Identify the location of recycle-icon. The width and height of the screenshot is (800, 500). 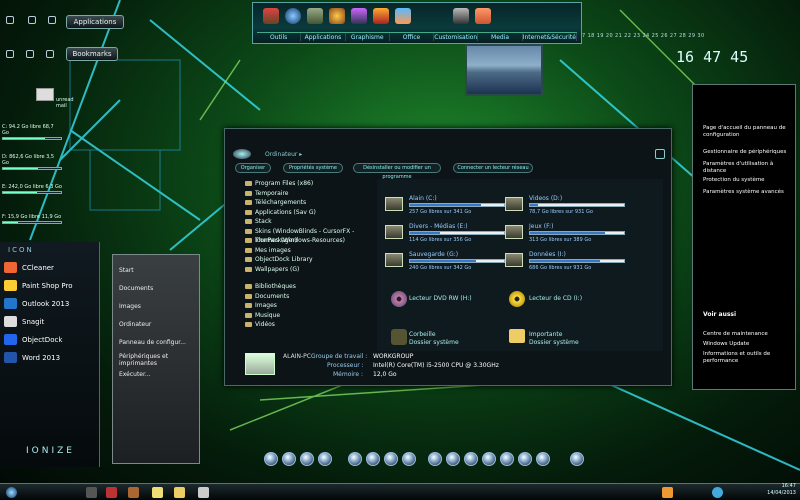
(10, 54).